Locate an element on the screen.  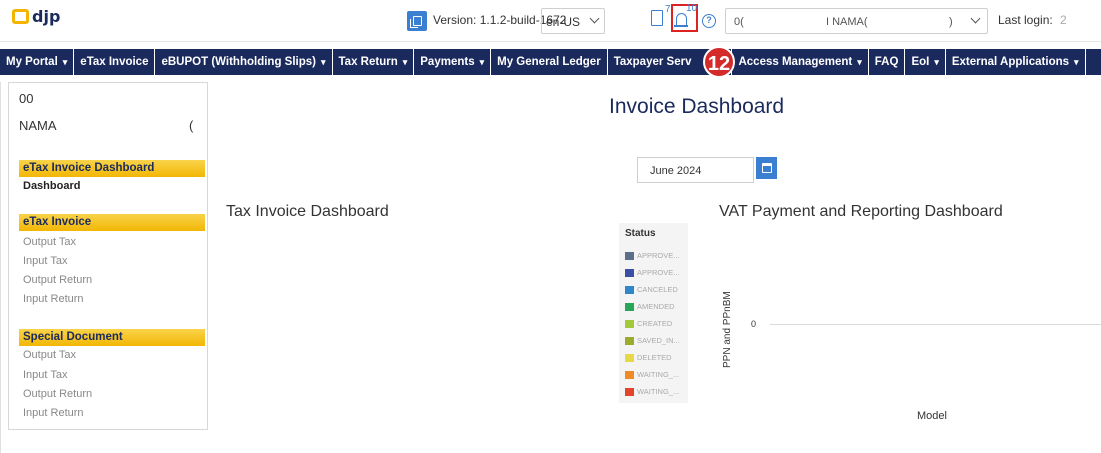
last-login-label: Last login: is located at coordinates (1025, 20).